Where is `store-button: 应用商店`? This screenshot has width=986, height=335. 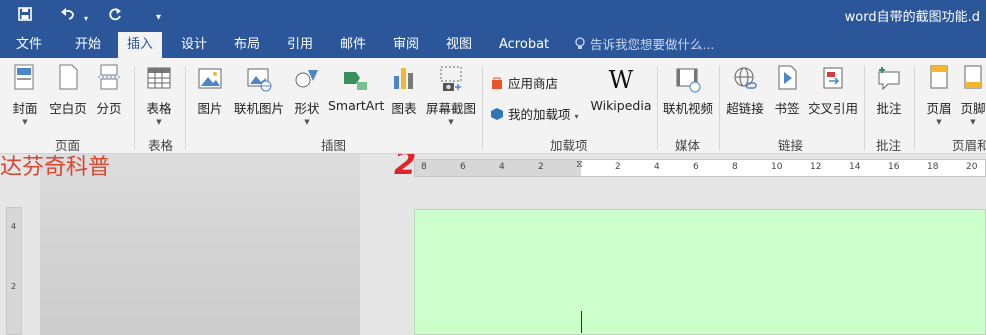
store-button: 应用商店 is located at coordinates (524, 82).